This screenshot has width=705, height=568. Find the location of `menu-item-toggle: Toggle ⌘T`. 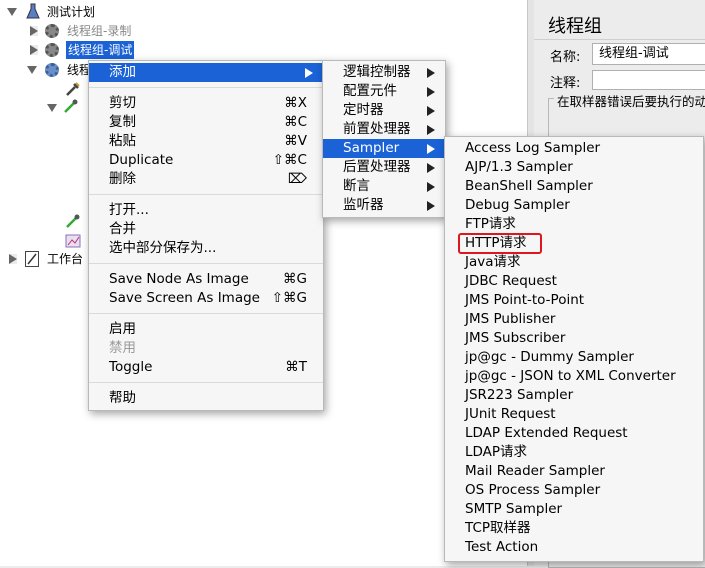

menu-item-toggle: Toggle ⌘T is located at coordinates (206, 367).